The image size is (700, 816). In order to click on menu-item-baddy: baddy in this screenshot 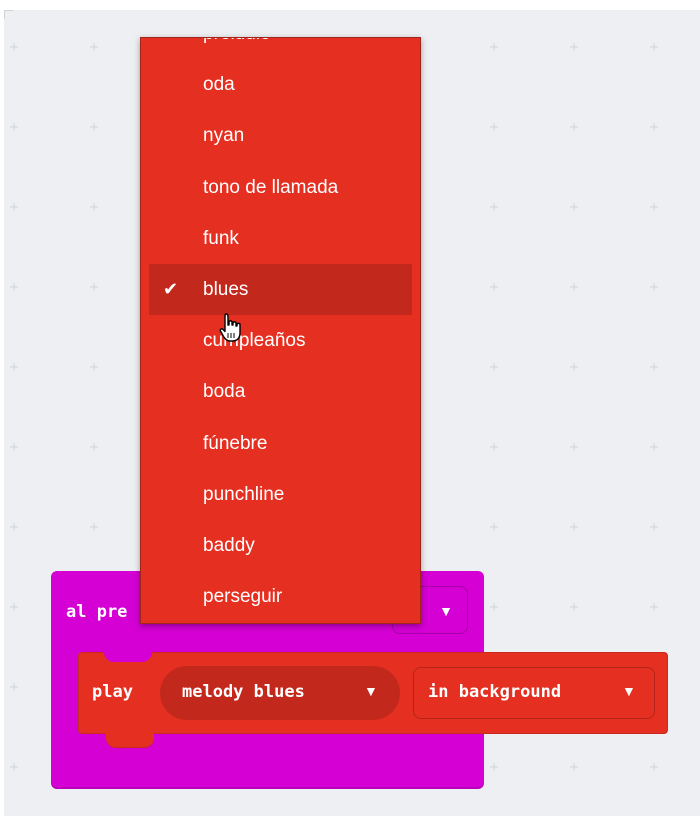, I will do `click(280, 545)`.